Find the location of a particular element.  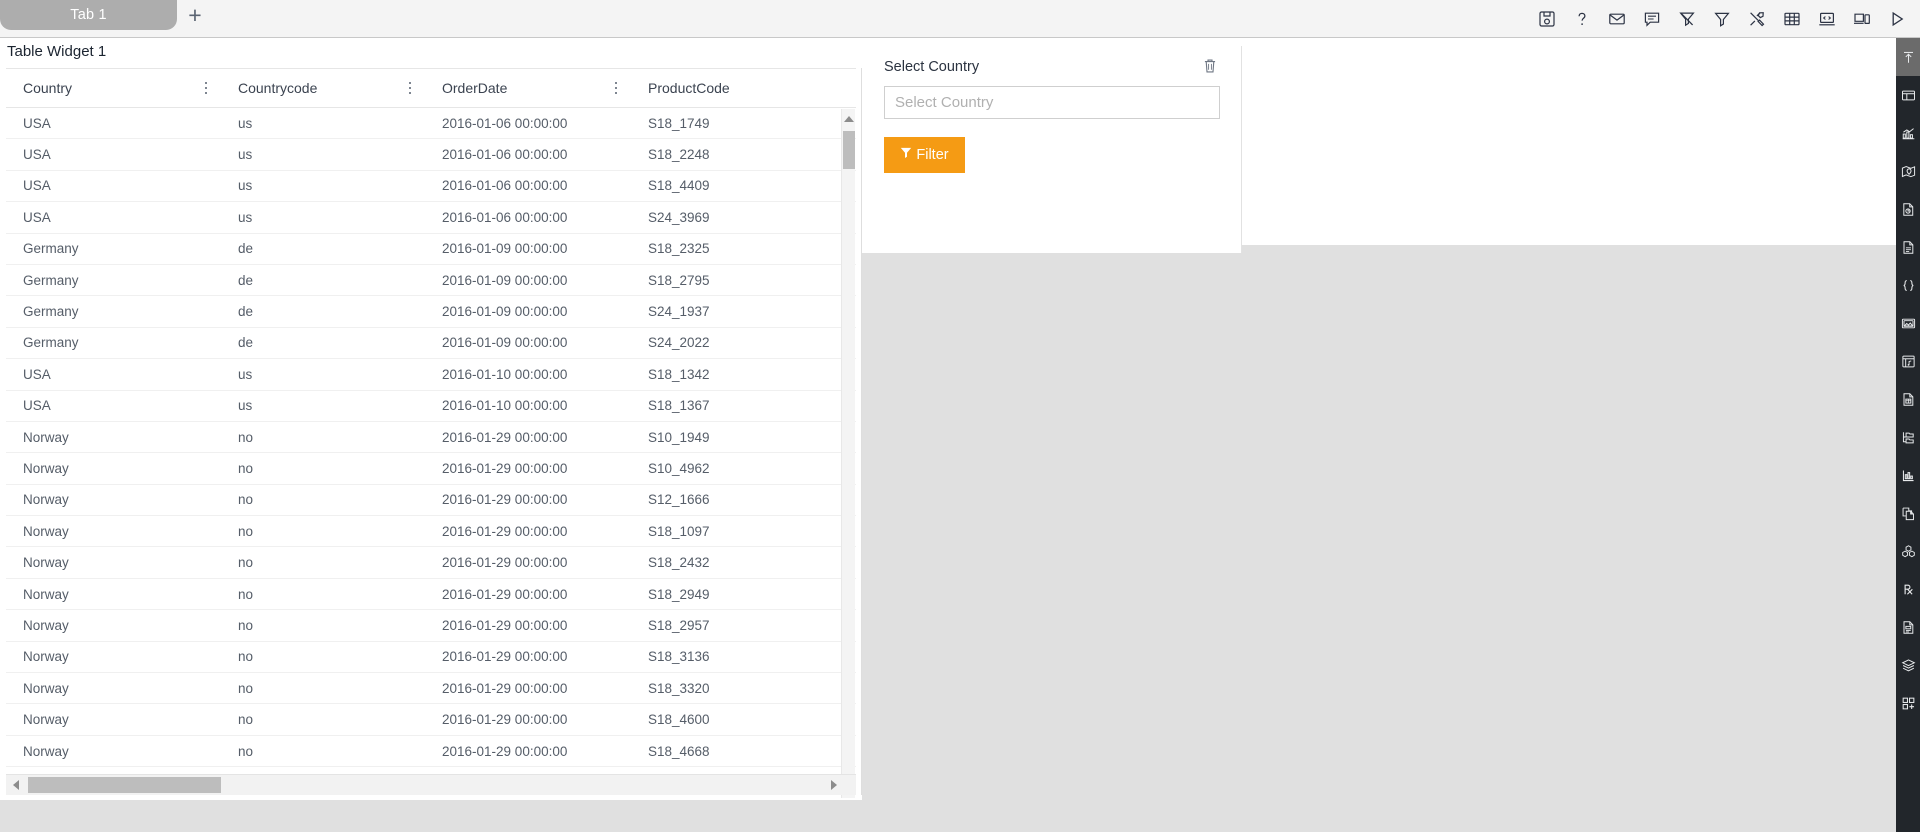

filter-widget-label: Select Country is located at coordinates (932, 67).